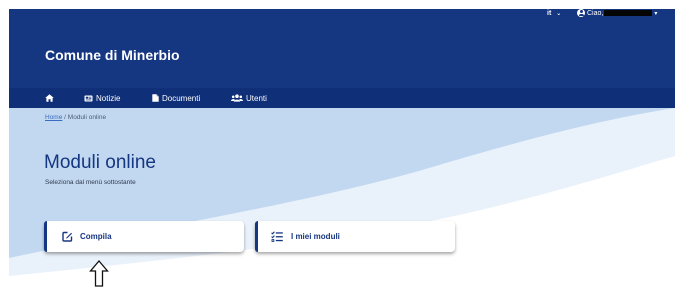 The image size is (683, 287). Describe the element at coordinates (559, 14) in the screenshot. I see `chevron-down-icon: ⌄` at that location.